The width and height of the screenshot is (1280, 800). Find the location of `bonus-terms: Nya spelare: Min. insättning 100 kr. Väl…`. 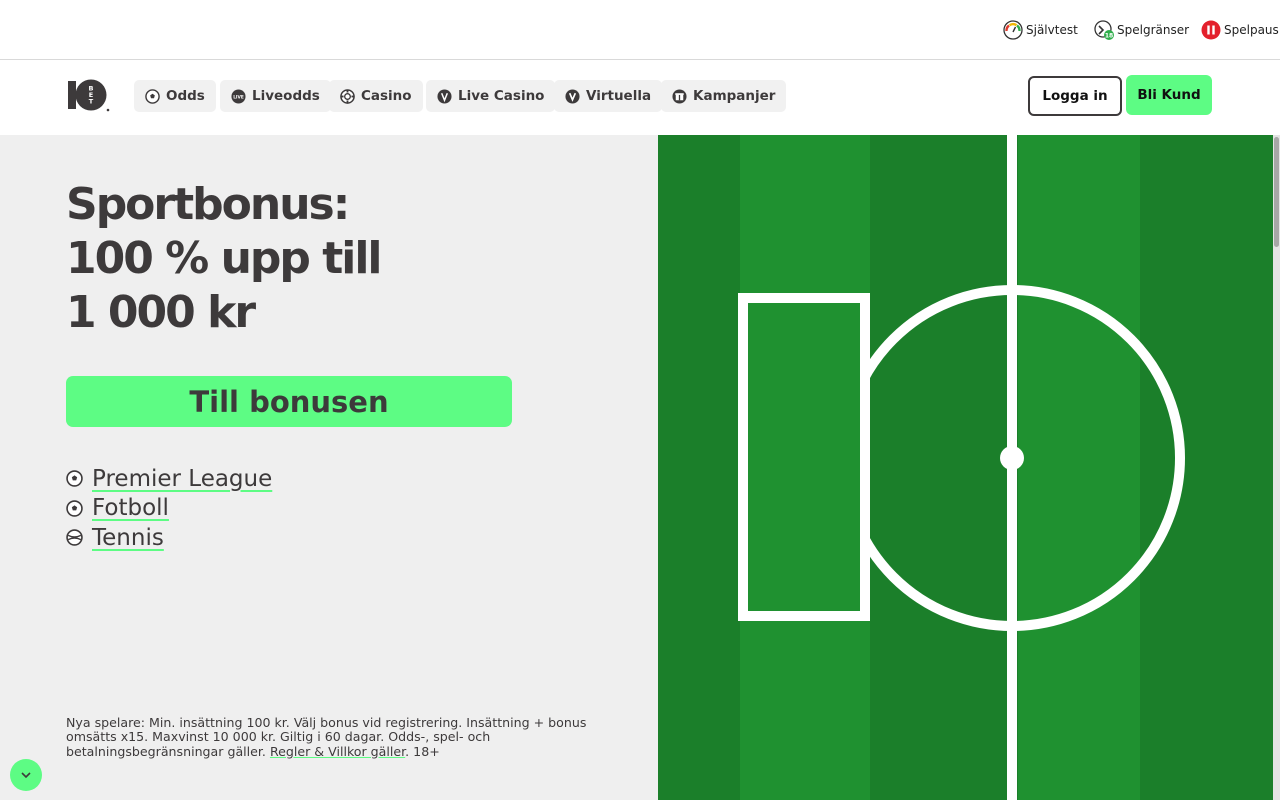

bonus-terms: Nya spelare: Min. insättning 100 kr. Väl… is located at coordinates (336, 737).